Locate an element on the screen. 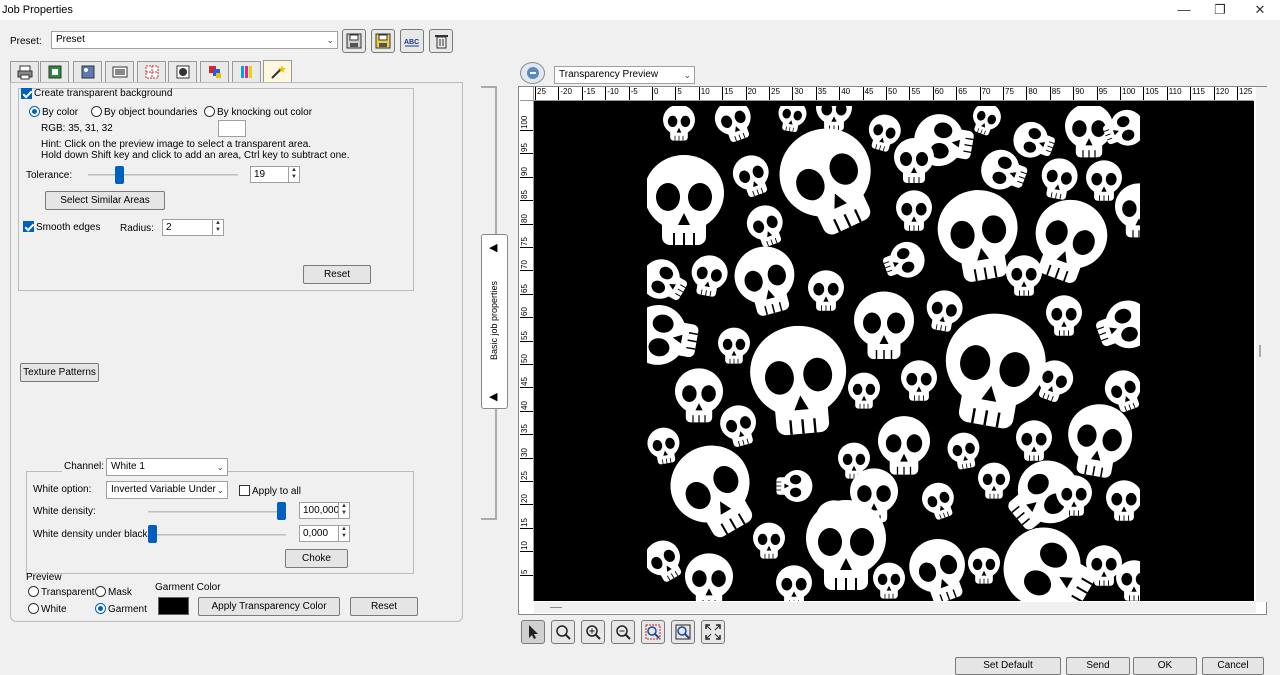  preview-mode-dropdown: Transparency Preview ⌄ is located at coordinates (624, 75).